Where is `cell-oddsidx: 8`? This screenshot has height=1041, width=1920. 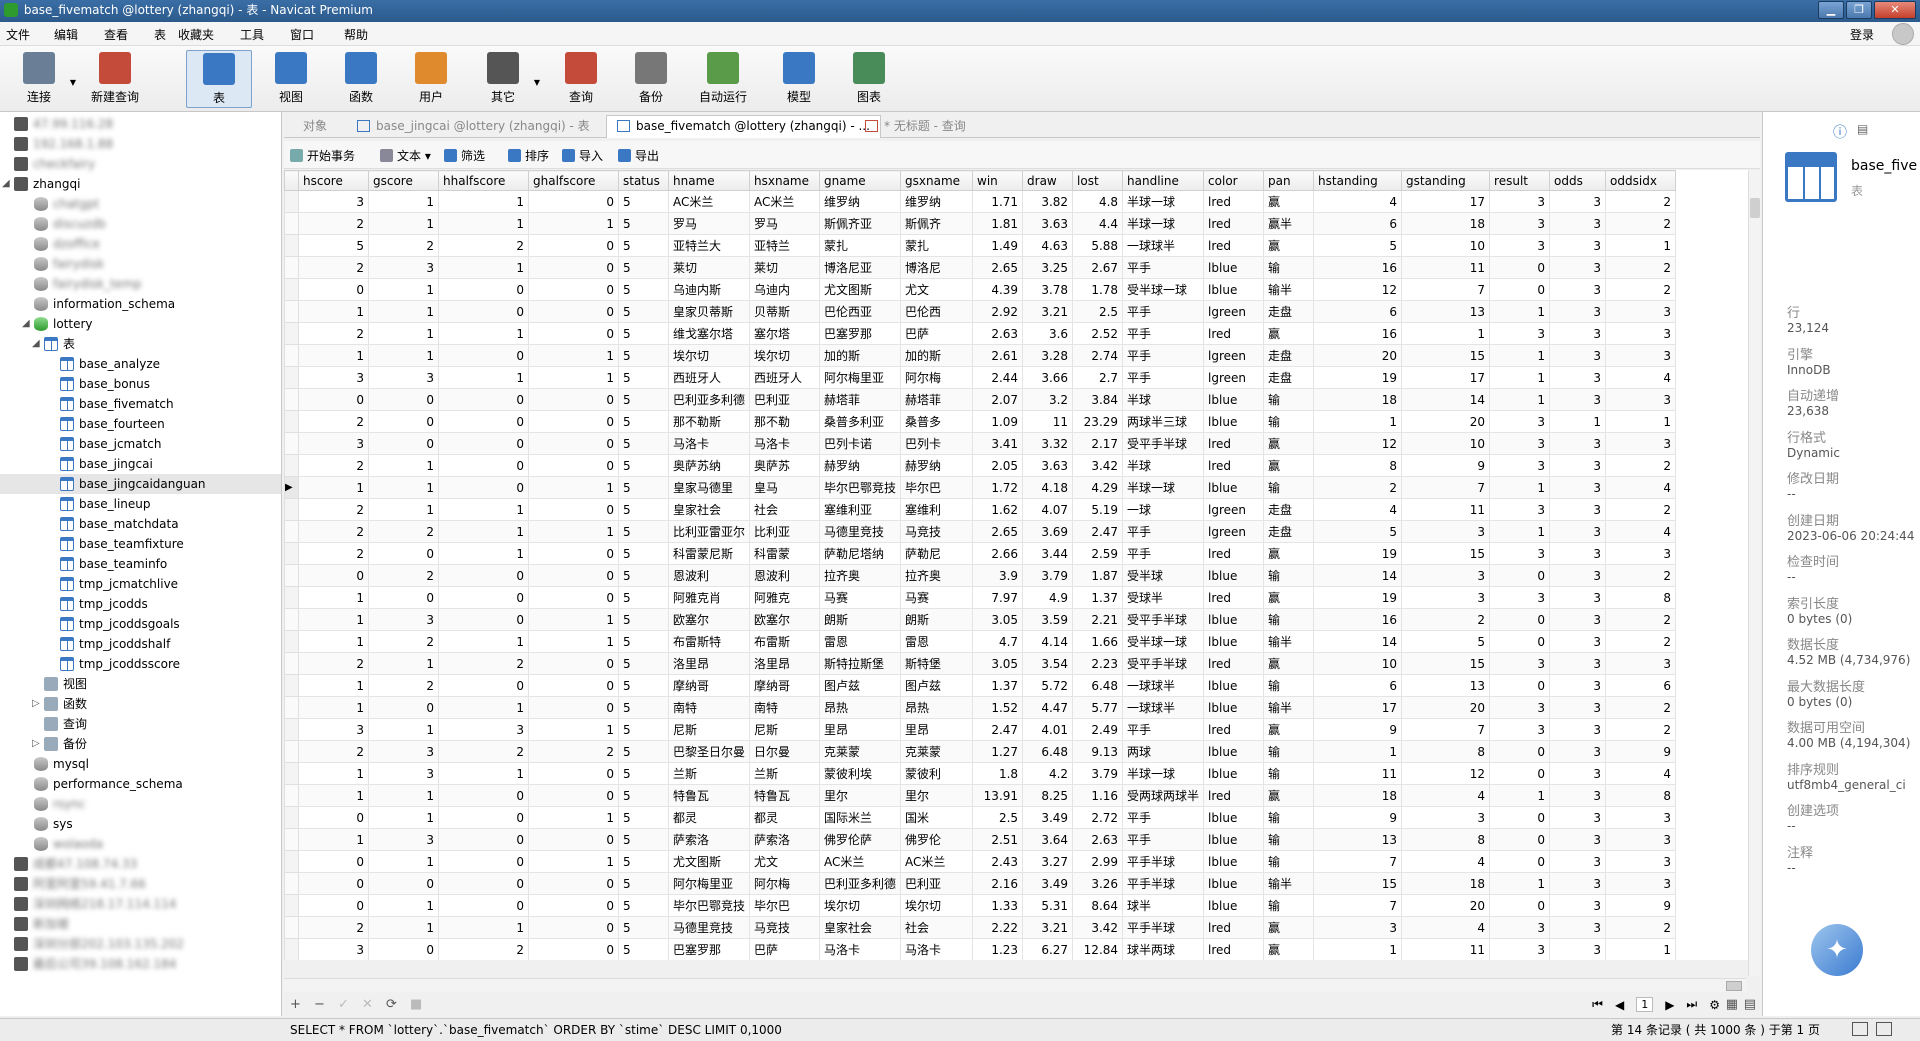
cell-oddsidx: 8 is located at coordinates (1641, 795).